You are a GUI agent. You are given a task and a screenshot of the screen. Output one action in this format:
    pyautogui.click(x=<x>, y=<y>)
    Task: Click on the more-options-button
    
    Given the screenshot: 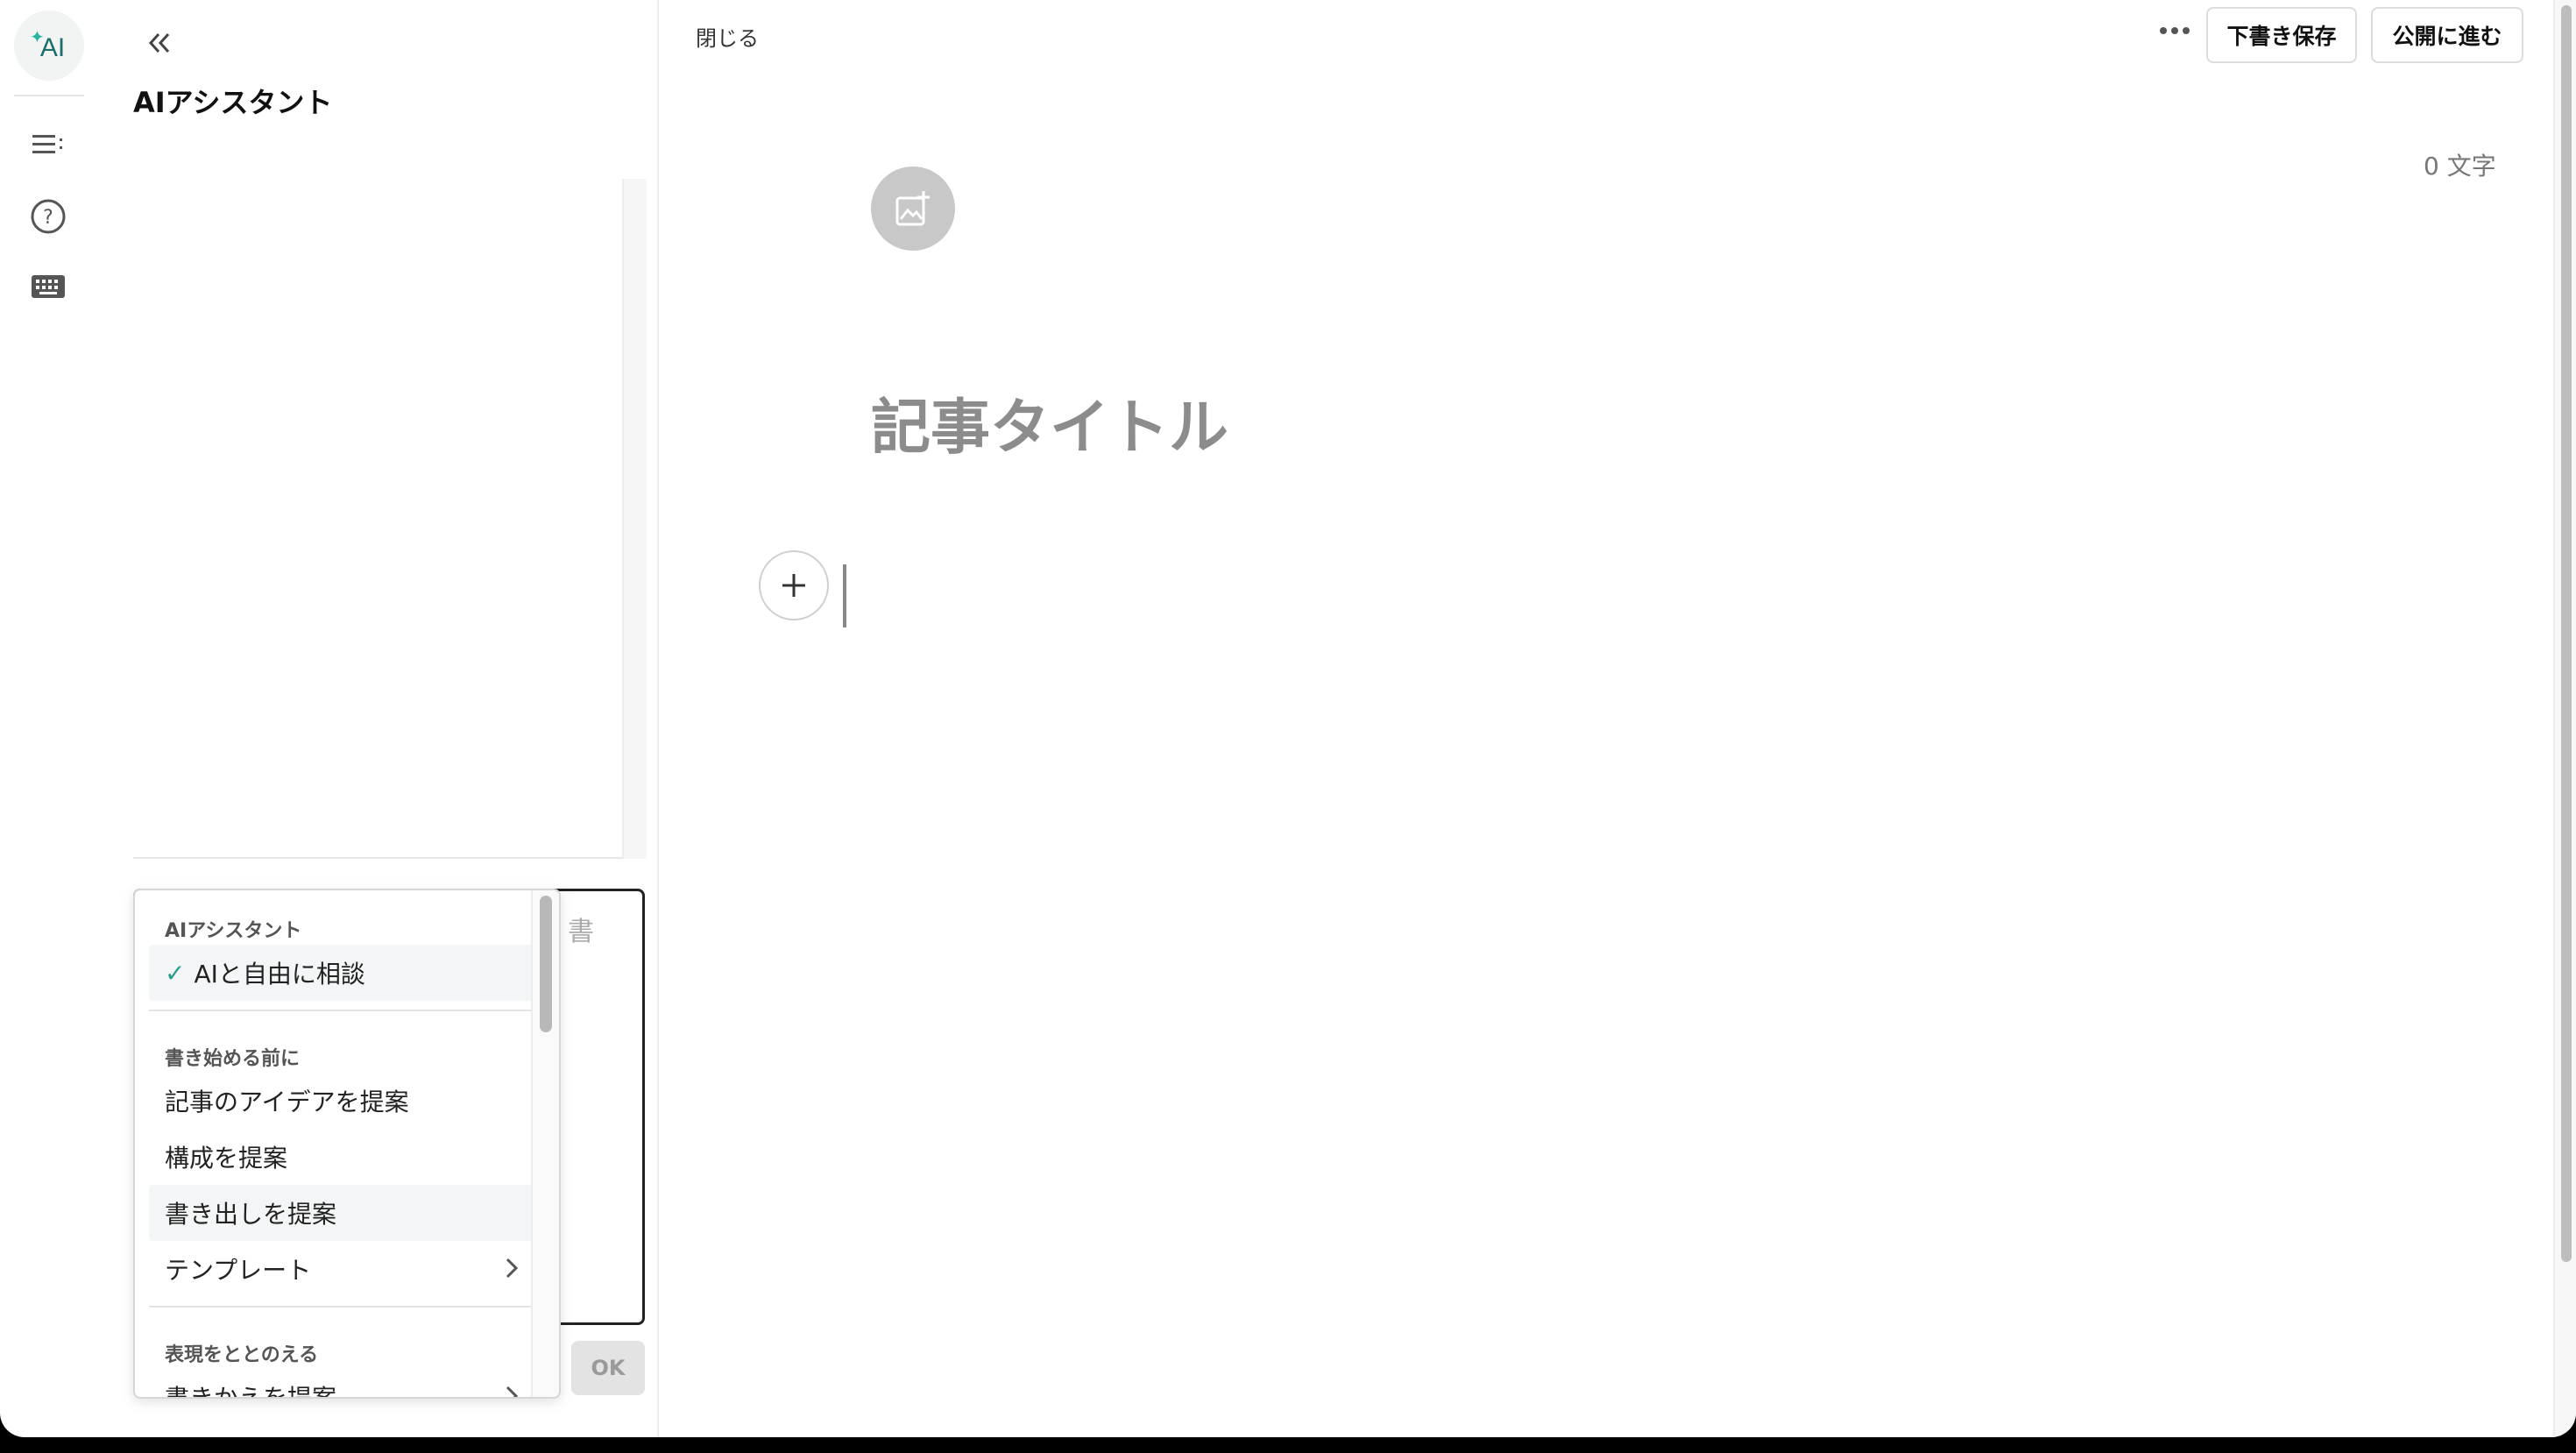 What is the action you would take?
    pyautogui.click(x=2174, y=31)
    